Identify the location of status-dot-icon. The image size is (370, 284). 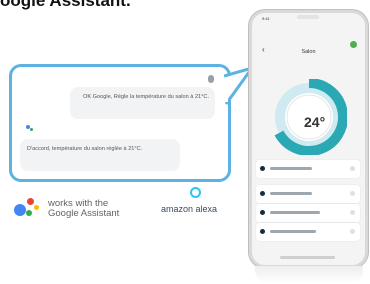
(353, 44).